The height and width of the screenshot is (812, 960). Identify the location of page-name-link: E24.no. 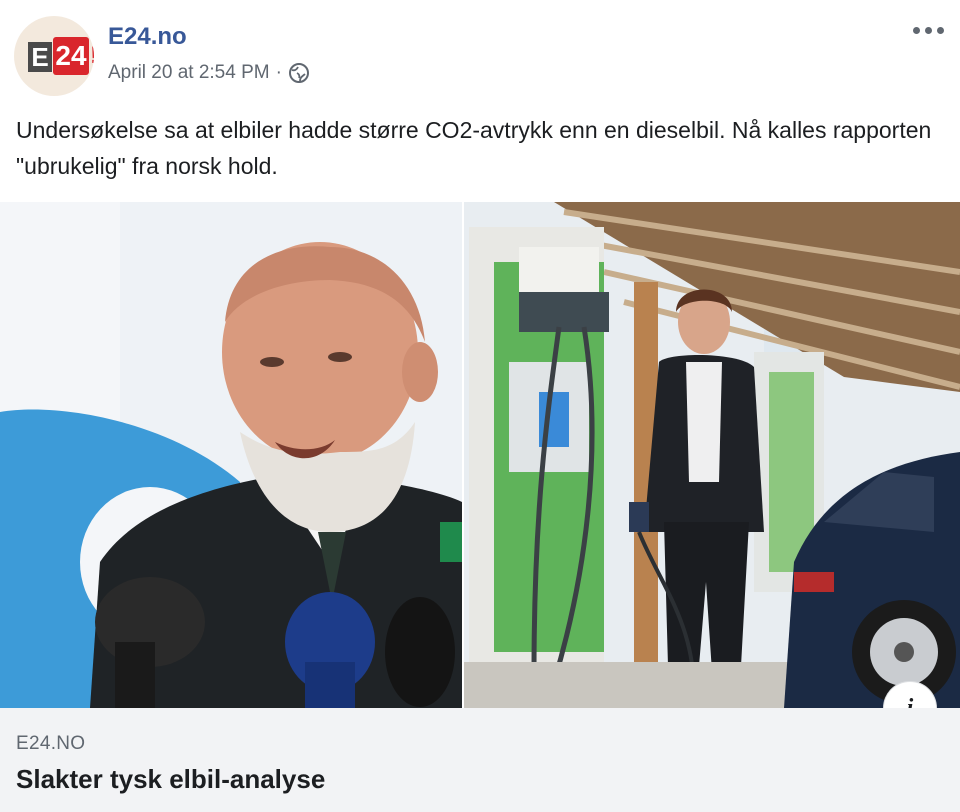
(147, 37).